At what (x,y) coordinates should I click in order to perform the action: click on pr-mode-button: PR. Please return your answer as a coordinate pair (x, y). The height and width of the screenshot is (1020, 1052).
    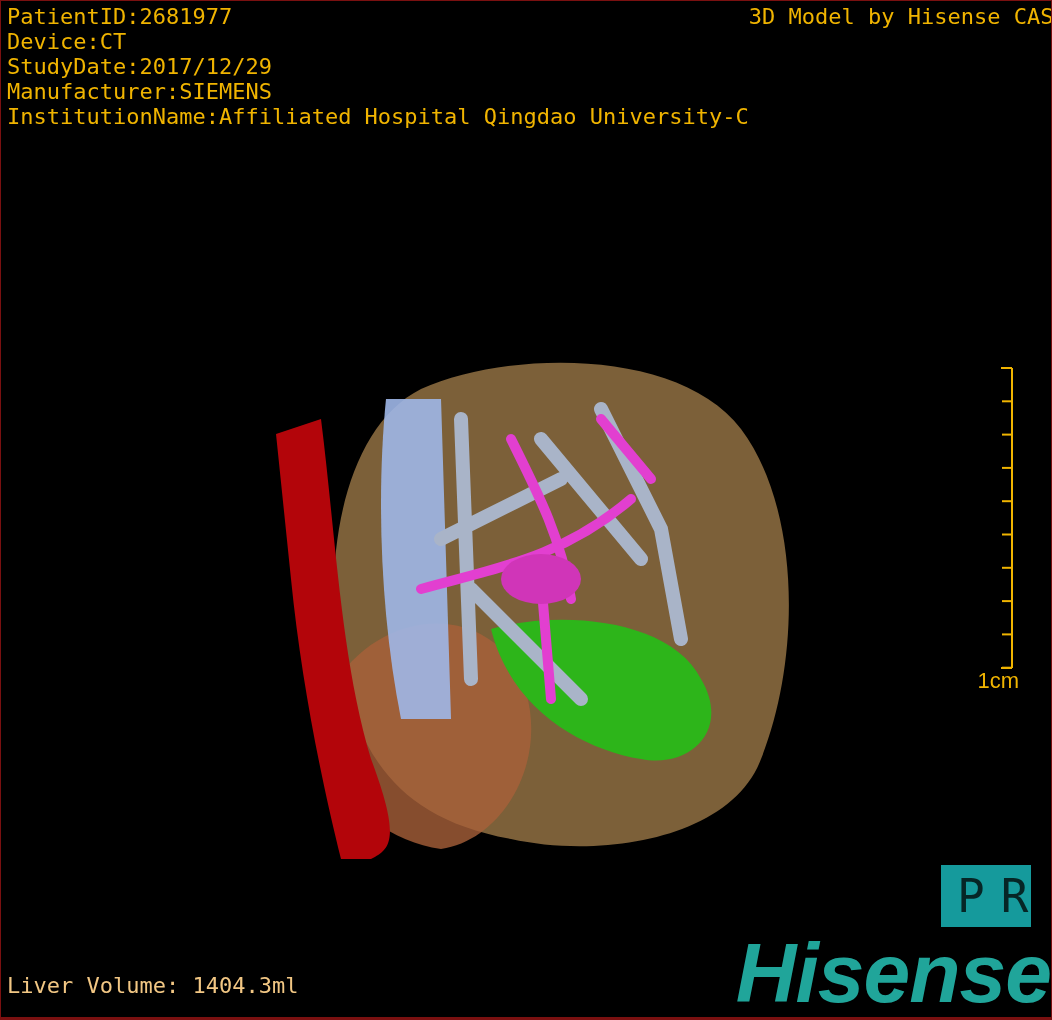
    Looking at the image, I should click on (986, 896).